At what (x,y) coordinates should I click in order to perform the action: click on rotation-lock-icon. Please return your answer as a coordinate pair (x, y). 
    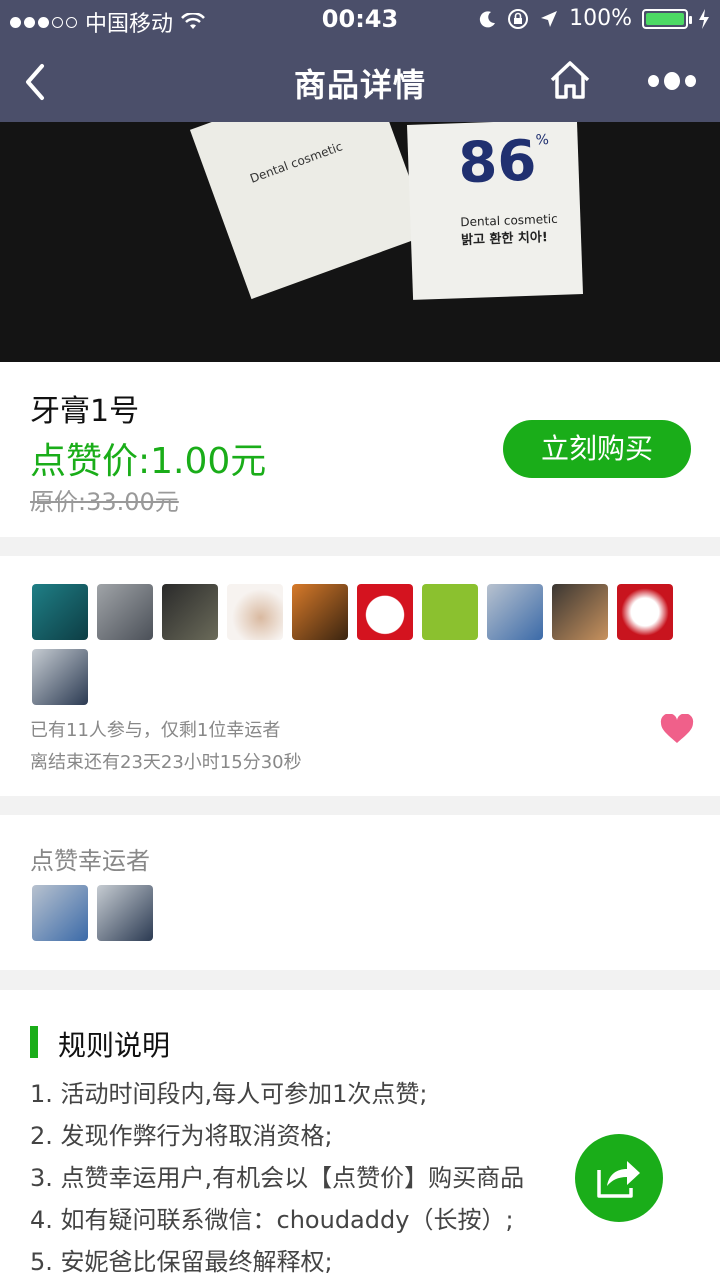
    Looking at the image, I should click on (518, 18).